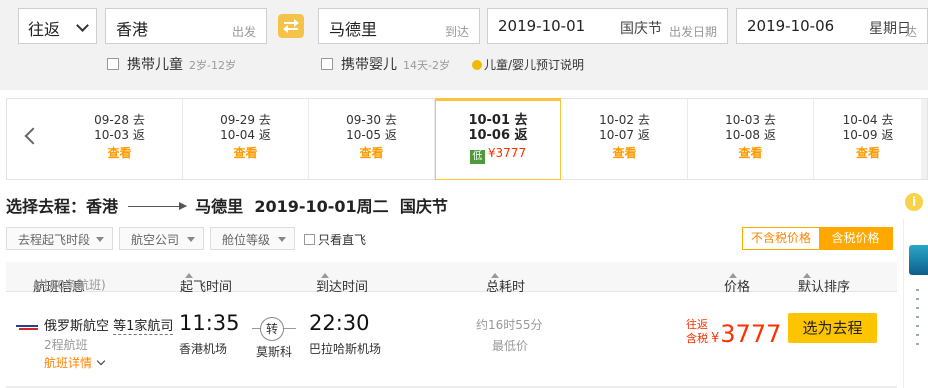 Image resolution: width=928 pixels, height=388 pixels. I want to click on date-option-selected: 10-01 去 10-06 返 低 ¥3777, so click(498, 139).